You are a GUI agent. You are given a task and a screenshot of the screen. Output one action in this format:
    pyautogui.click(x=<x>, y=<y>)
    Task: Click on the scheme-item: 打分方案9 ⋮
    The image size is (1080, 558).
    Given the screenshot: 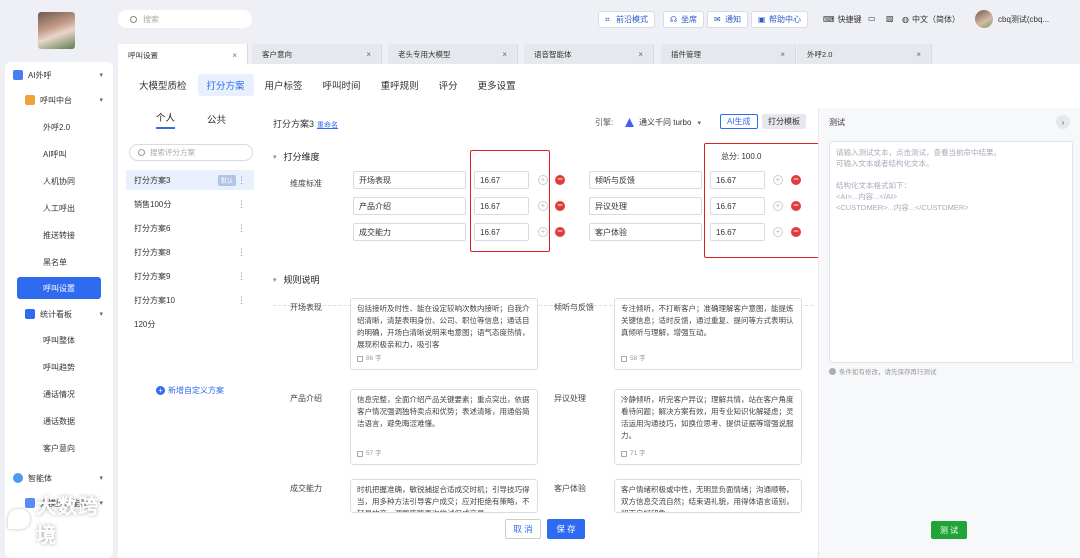 What is the action you would take?
    pyautogui.click(x=190, y=276)
    